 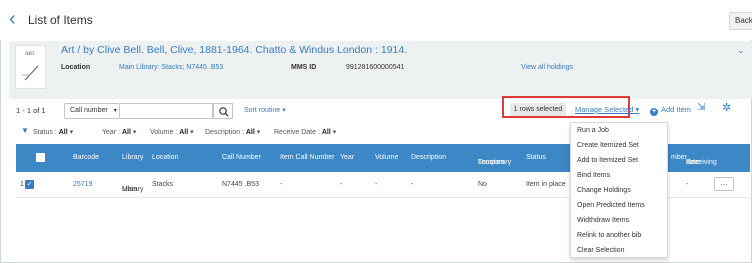 I want to click on filter-description: Description : All ▾, so click(x=232, y=132).